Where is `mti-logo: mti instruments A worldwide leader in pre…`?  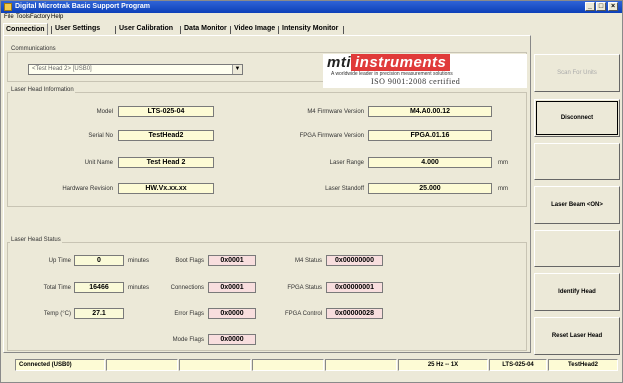
mti-logo: mti instruments A worldwide leader in pre… is located at coordinates (425, 71).